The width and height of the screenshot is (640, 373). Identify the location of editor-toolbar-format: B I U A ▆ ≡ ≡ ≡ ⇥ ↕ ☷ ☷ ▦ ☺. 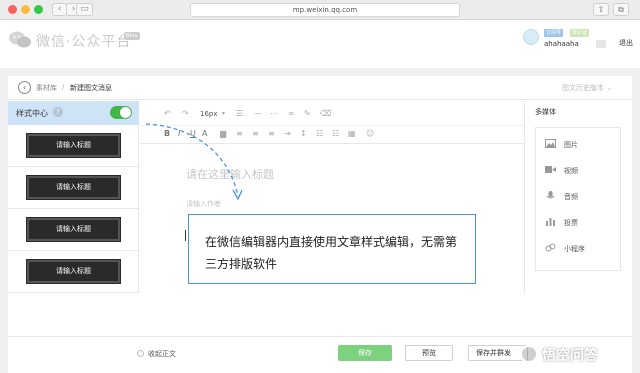
(332, 135).